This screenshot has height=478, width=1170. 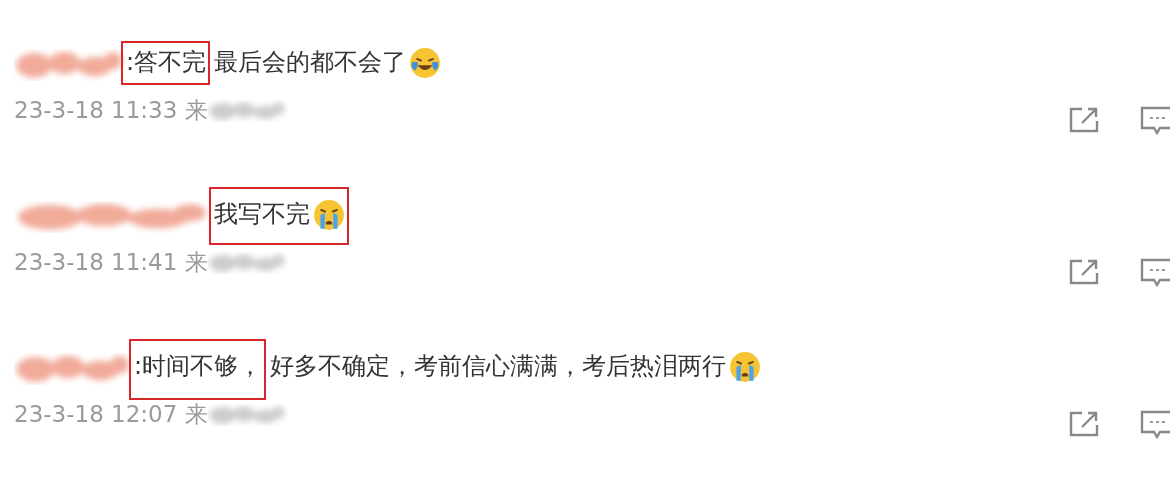 What do you see at coordinates (498, 367) in the screenshot?
I see `comment-text: 好多不确定，考前信心满满，考后热泪两行` at bounding box center [498, 367].